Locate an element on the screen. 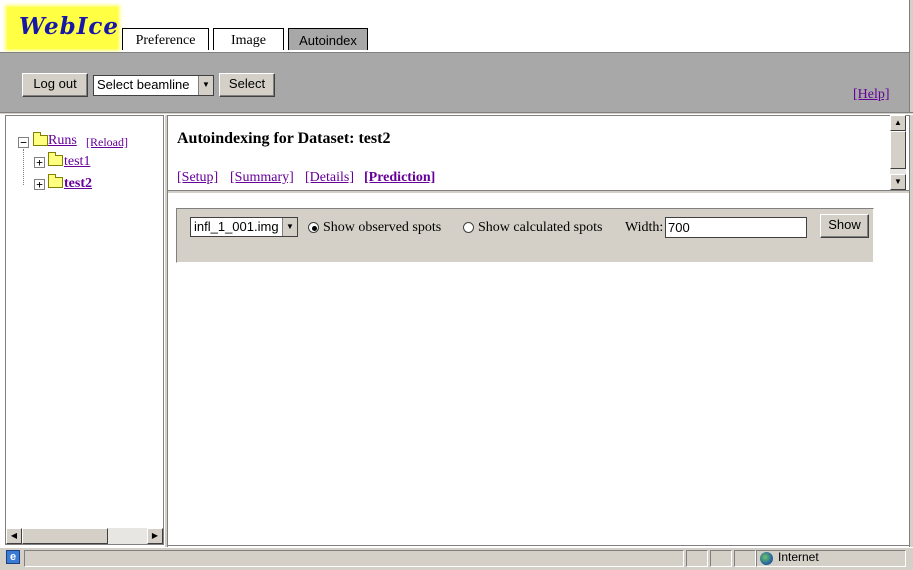 The width and height of the screenshot is (913, 570). tree-hscroll-thumb is located at coordinates (65, 536).